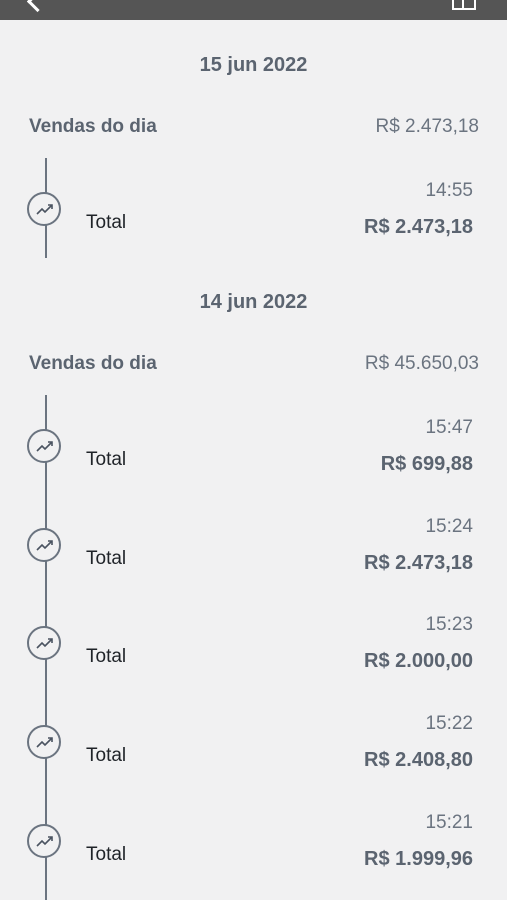  What do you see at coordinates (421, 363) in the screenshot?
I see `day-sales-total: R$ 45.650,03` at bounding box center [421, 363].